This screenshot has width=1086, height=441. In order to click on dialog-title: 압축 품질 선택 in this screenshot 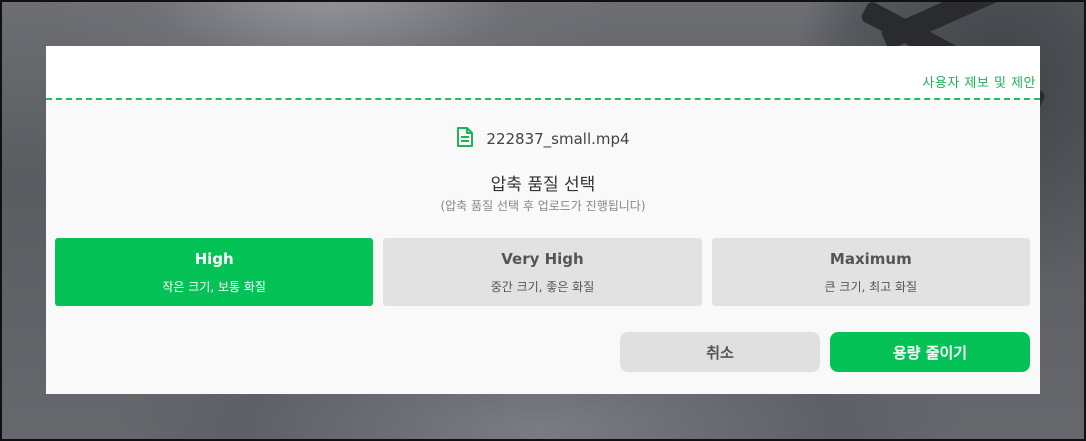, I will do `click(543, 185)`.